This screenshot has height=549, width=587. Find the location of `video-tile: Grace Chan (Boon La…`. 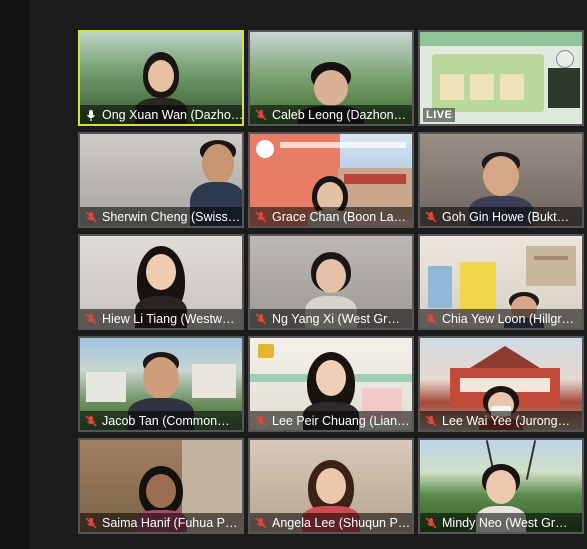

video-tile: Grace Chan (Boon La… is located at coordinates (331, 180).